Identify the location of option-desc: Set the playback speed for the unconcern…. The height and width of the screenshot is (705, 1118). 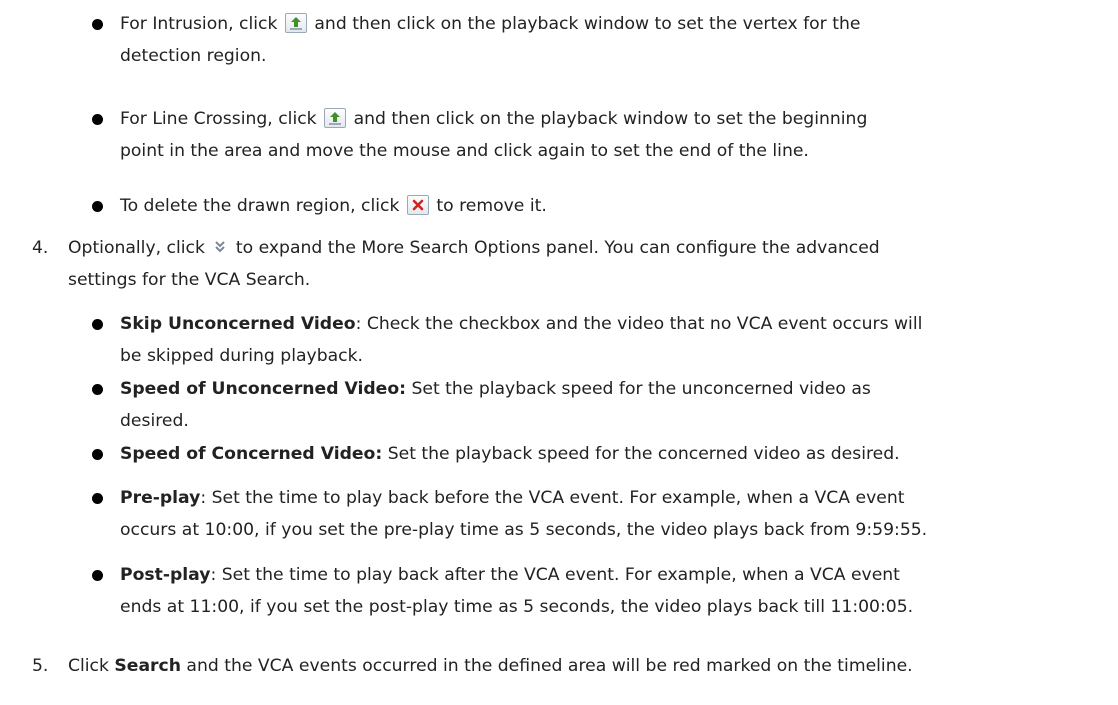
(638, 389).